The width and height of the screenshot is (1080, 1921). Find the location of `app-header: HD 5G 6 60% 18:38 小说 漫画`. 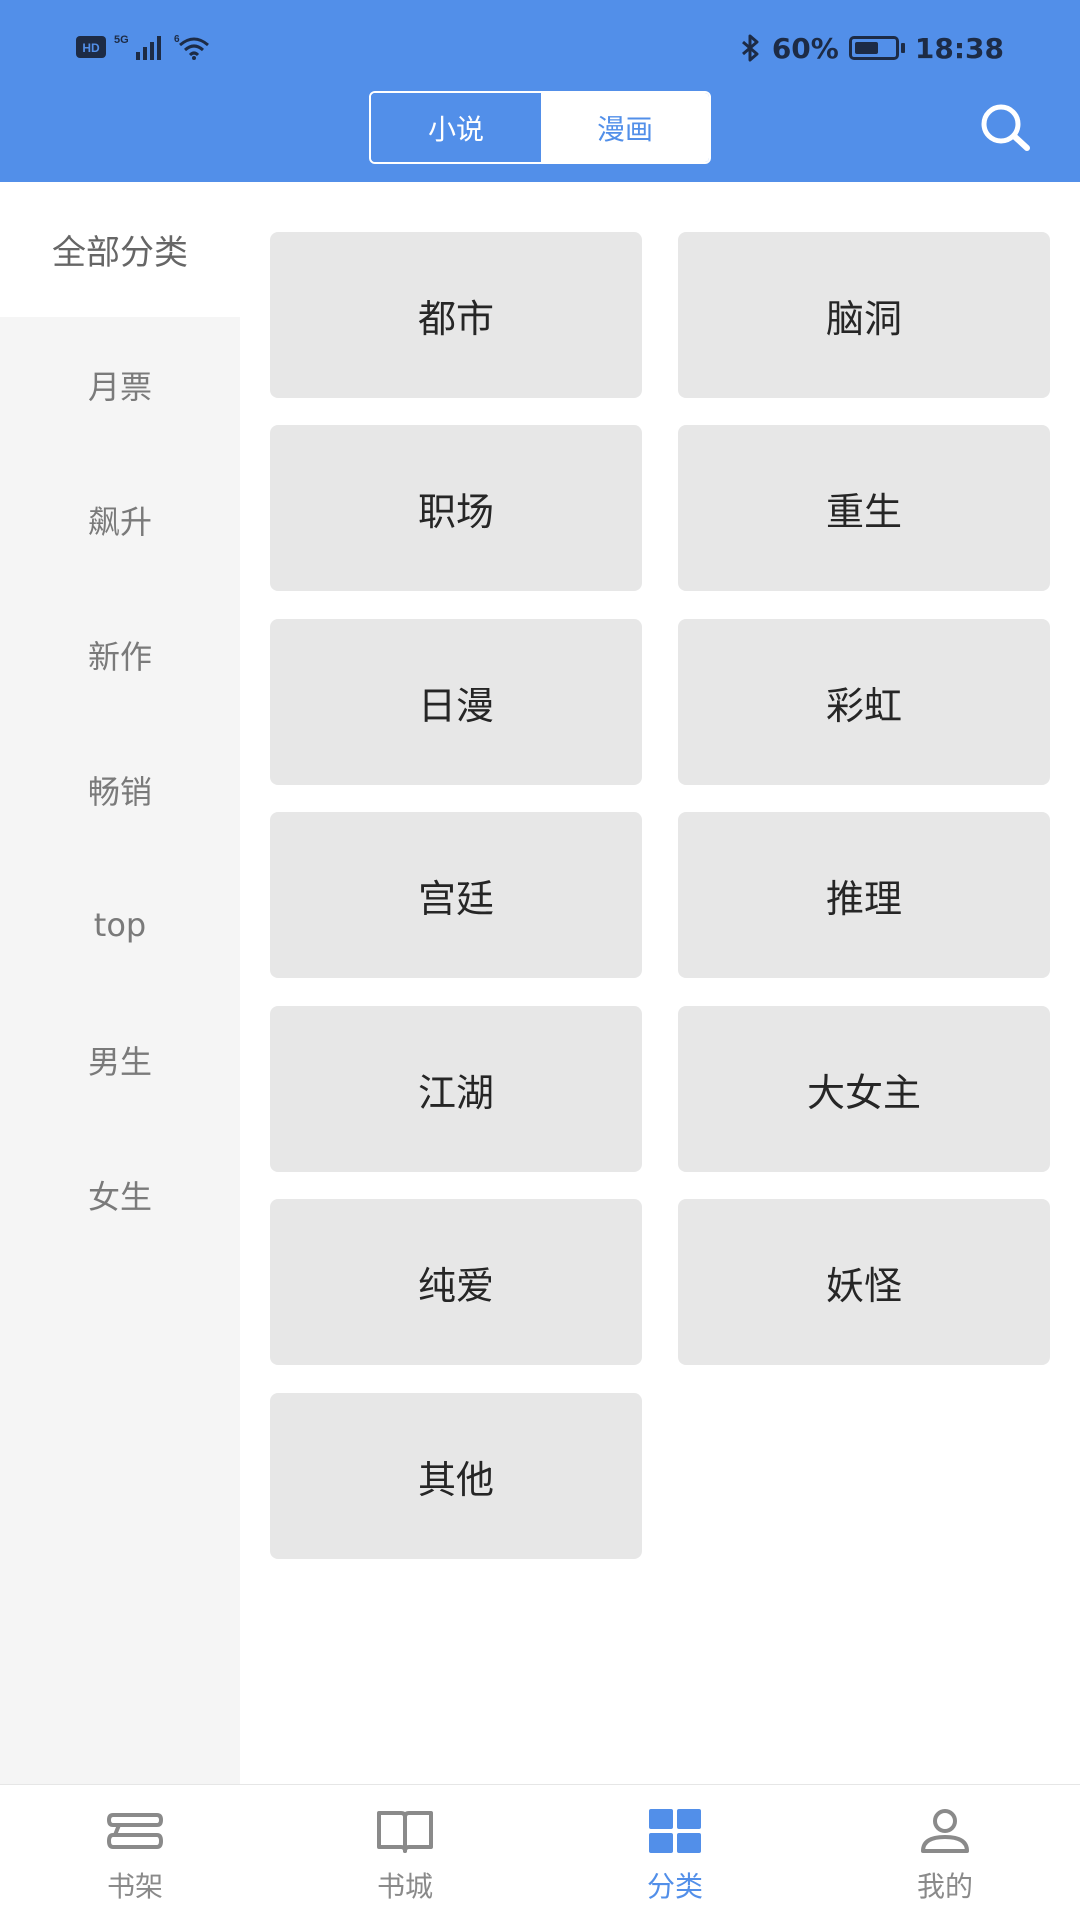

app-header: HD 5G 6 60% 18:38 小说 漫画 is located at coordinates (540, 91).